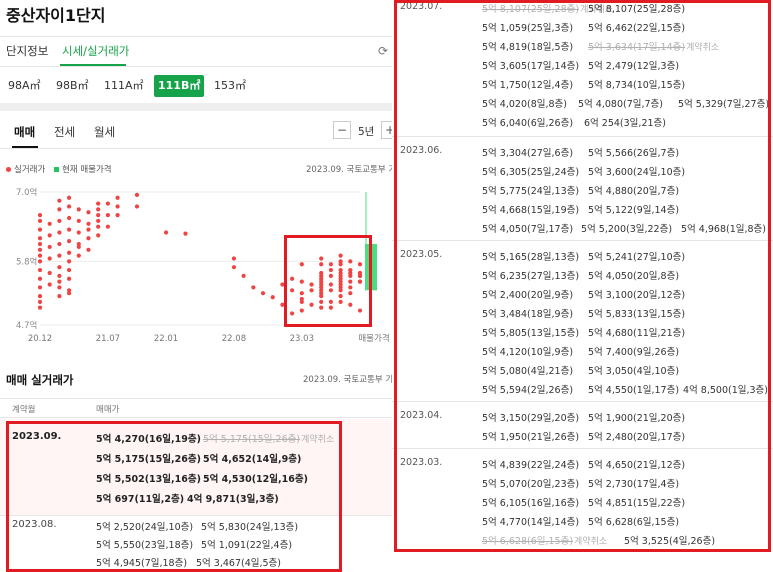 Image resolution: width=773 pixels, height=572 pixels. What do you see at coordinates (234, 339) in the screenshot?
I see `x-tick-label: 22.08` at bounding box center [234, 339].